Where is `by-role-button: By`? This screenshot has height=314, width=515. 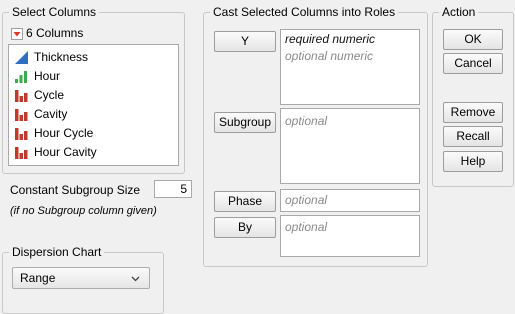
by-role-button: By is located at coordinates (245, 227).